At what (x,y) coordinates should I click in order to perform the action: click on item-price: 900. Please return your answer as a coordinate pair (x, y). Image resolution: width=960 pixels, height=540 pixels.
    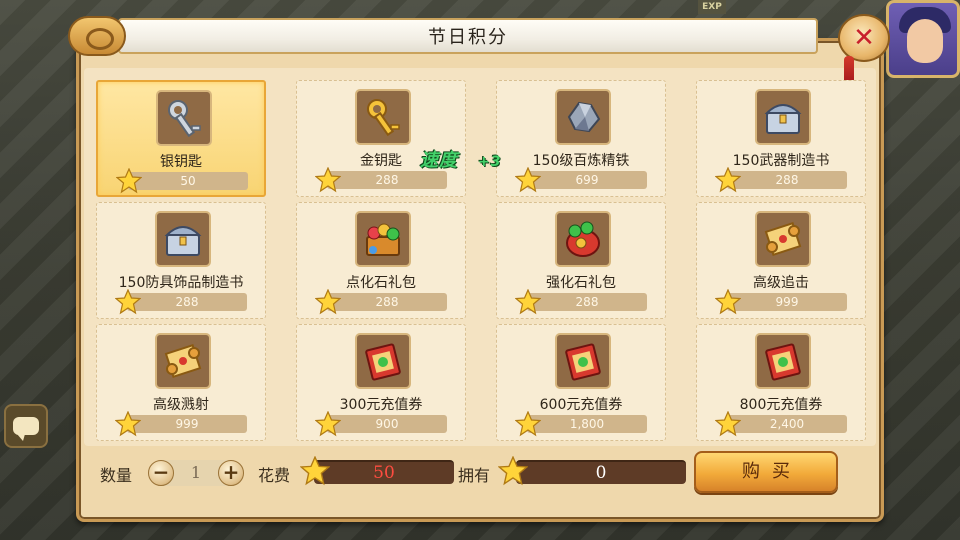
    Looking at the image, I should click on (387, 424).